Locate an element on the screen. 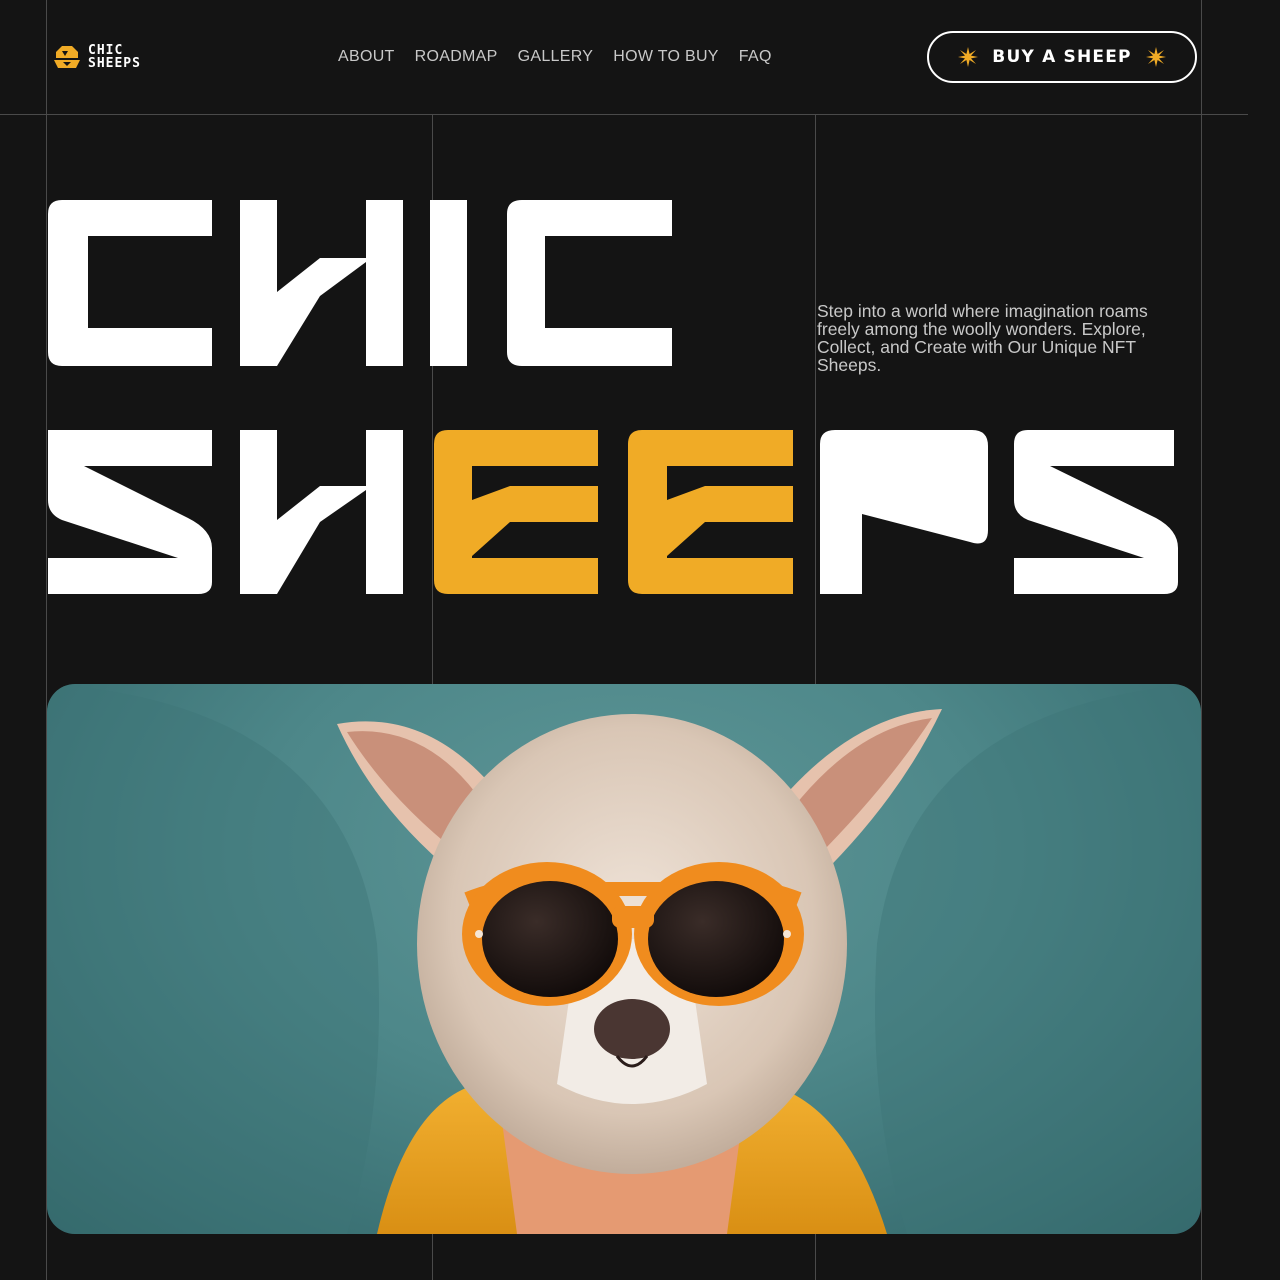  hero-title-line2 is located at coordinates (613, 512).